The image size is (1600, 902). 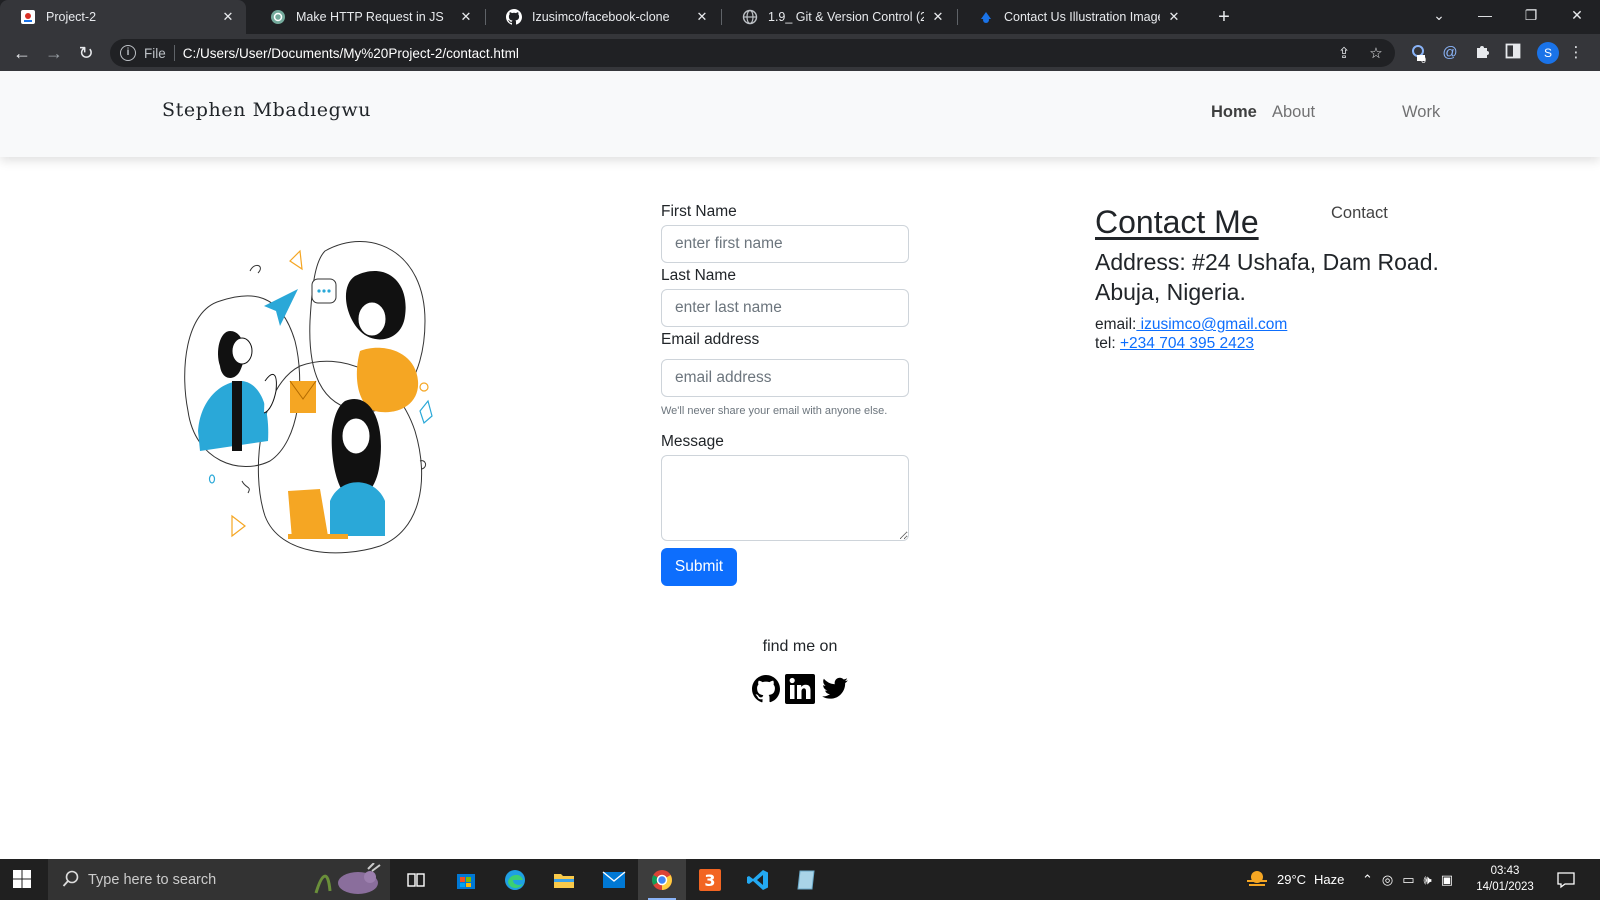 What do you see at coordinates (785, 308) in the screenshot?
I see `last-name-input` at bounding box center [785, 308].